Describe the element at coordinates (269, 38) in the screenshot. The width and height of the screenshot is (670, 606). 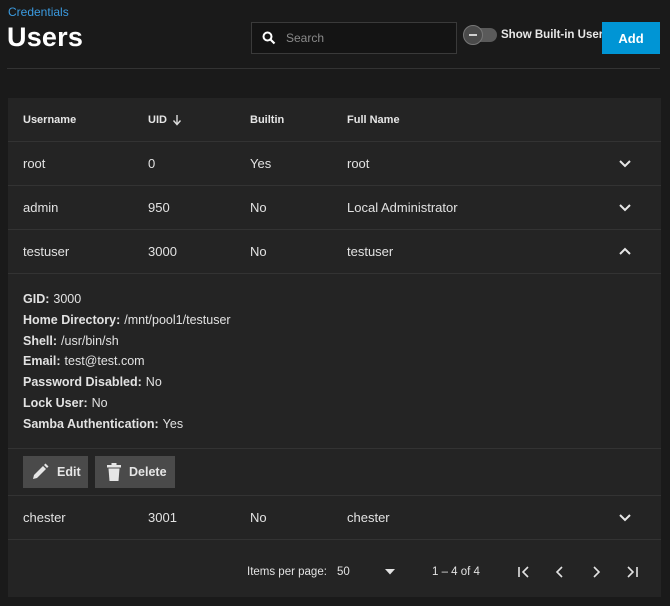
I see `search-icon` at that location.